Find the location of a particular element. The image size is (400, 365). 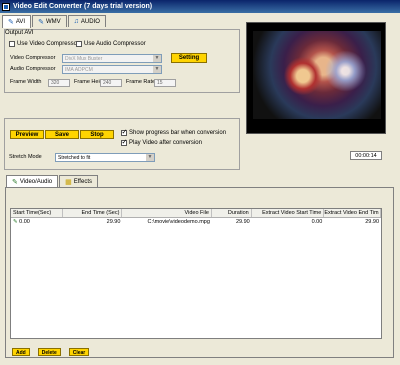

format-tabs: ✎ AVI ✎ WMV ♫ AUDIO is located at coordinates (54, 21).